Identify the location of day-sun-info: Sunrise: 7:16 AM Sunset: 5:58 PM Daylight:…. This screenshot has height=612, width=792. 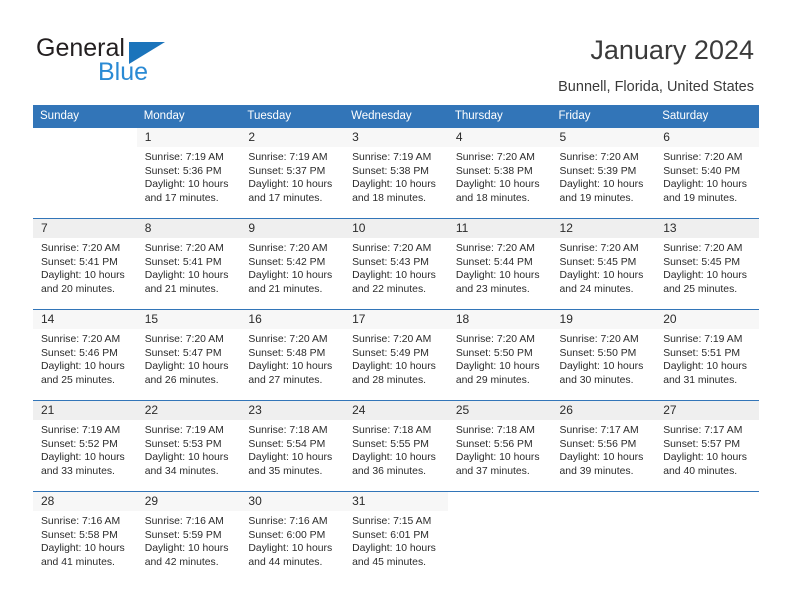
(85, 540).